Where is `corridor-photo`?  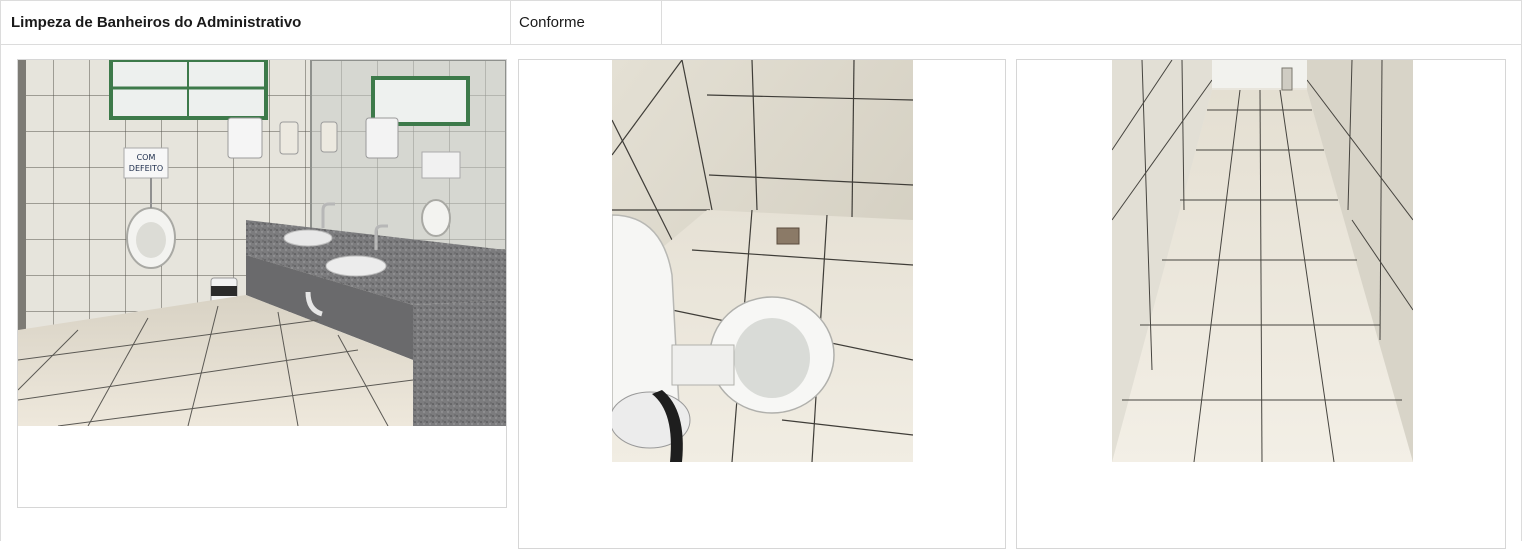 corridor-photo is located at coordinates (1262, 261).